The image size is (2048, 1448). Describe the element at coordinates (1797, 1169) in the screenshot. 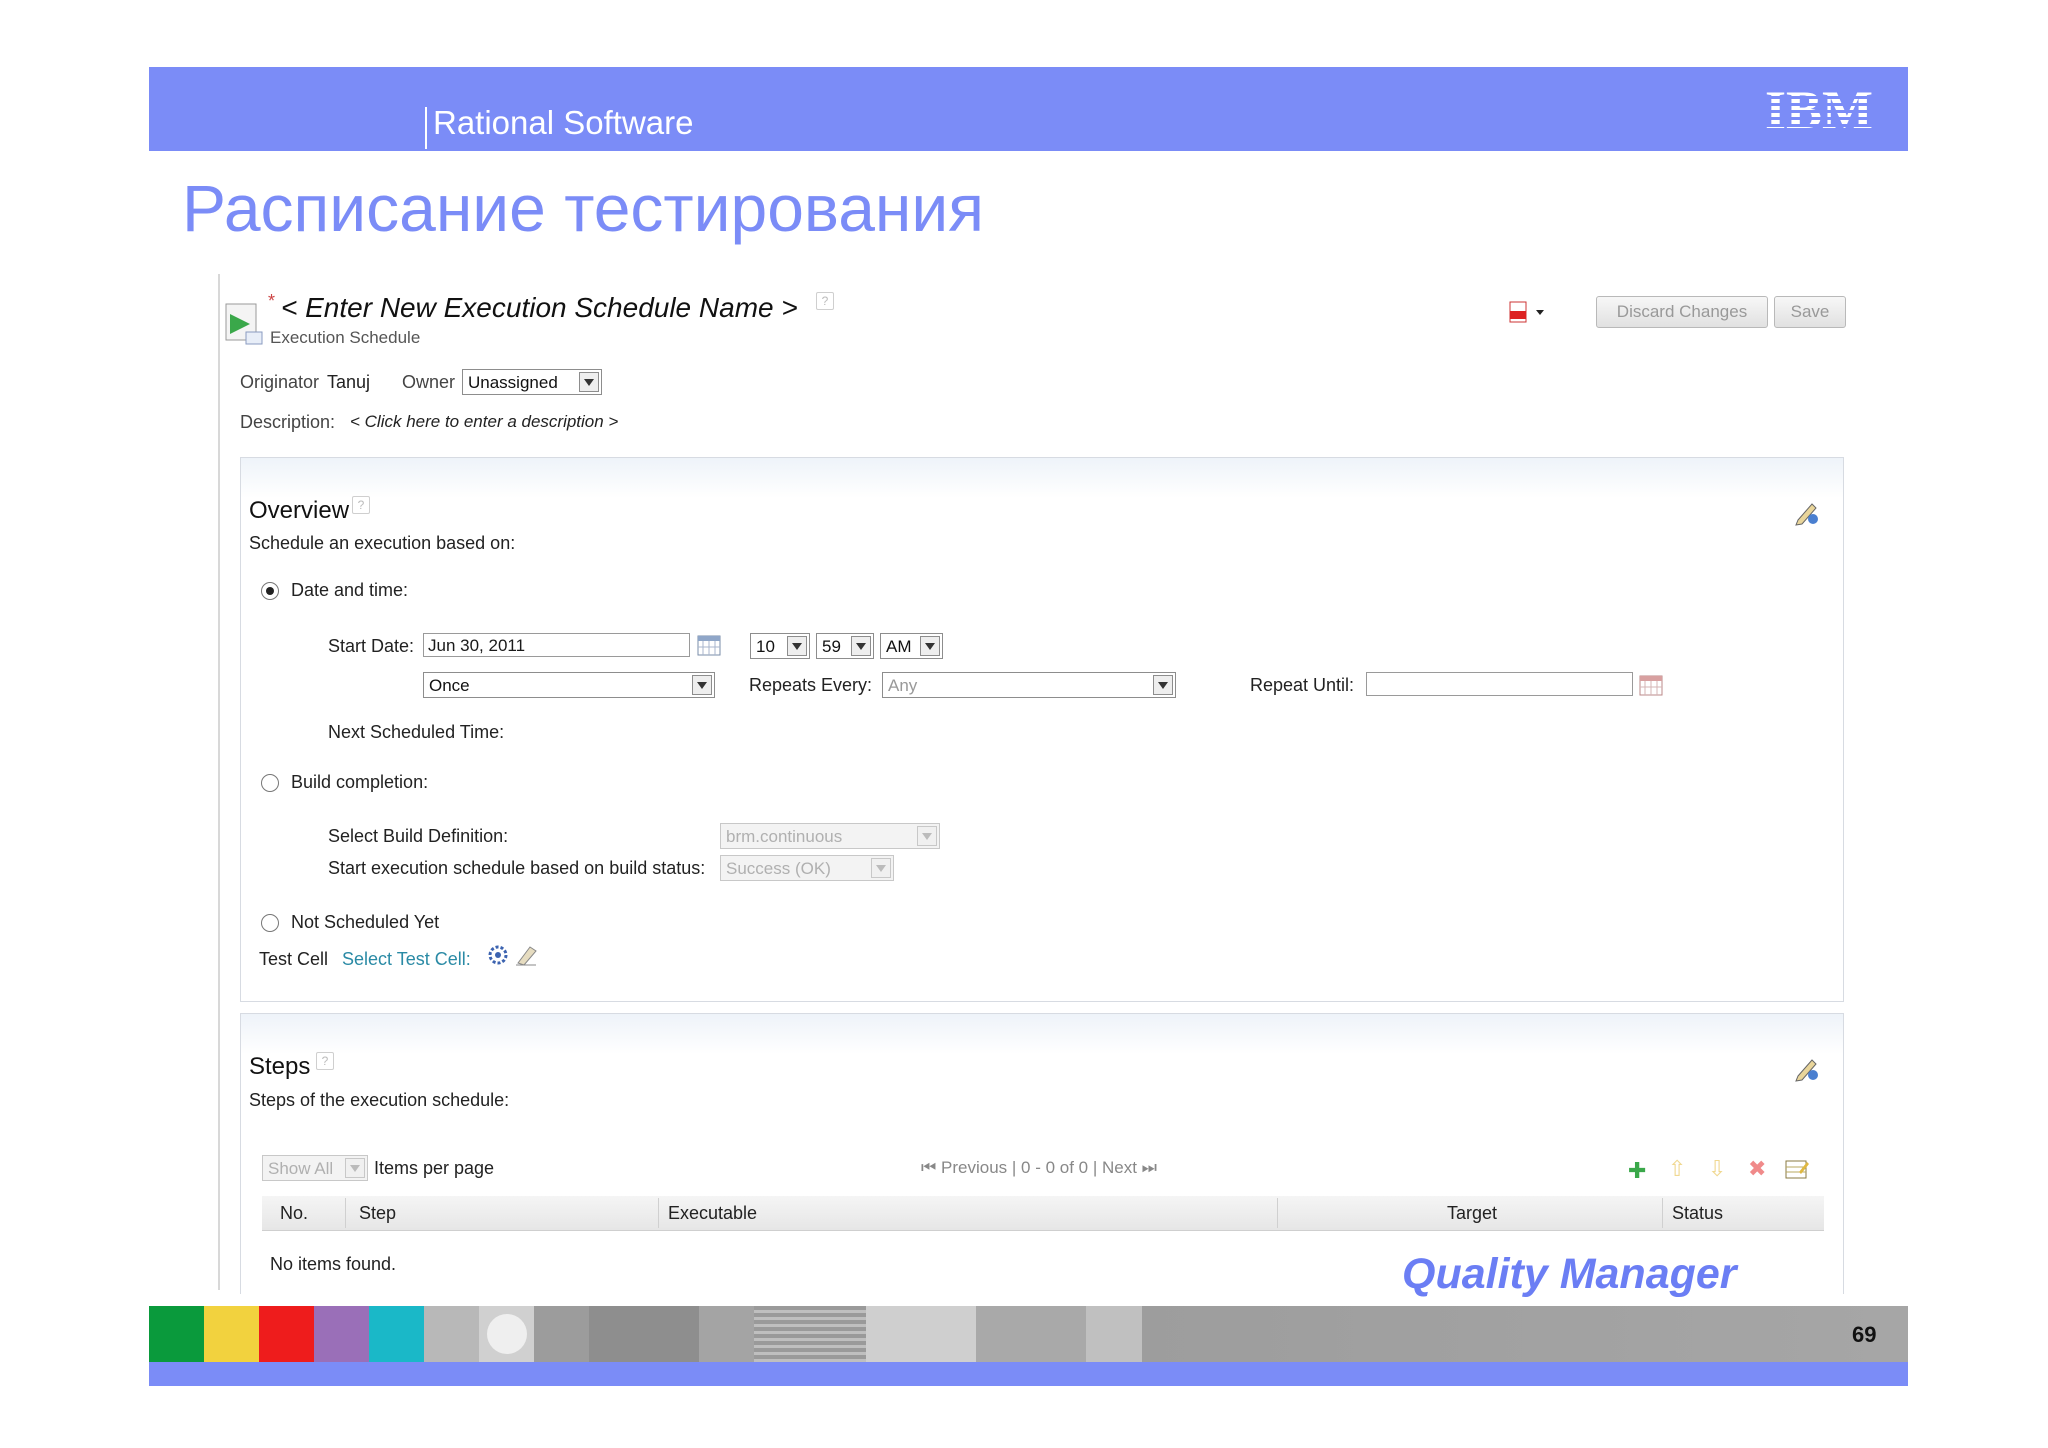

I see `edit-table-icon` at that location.